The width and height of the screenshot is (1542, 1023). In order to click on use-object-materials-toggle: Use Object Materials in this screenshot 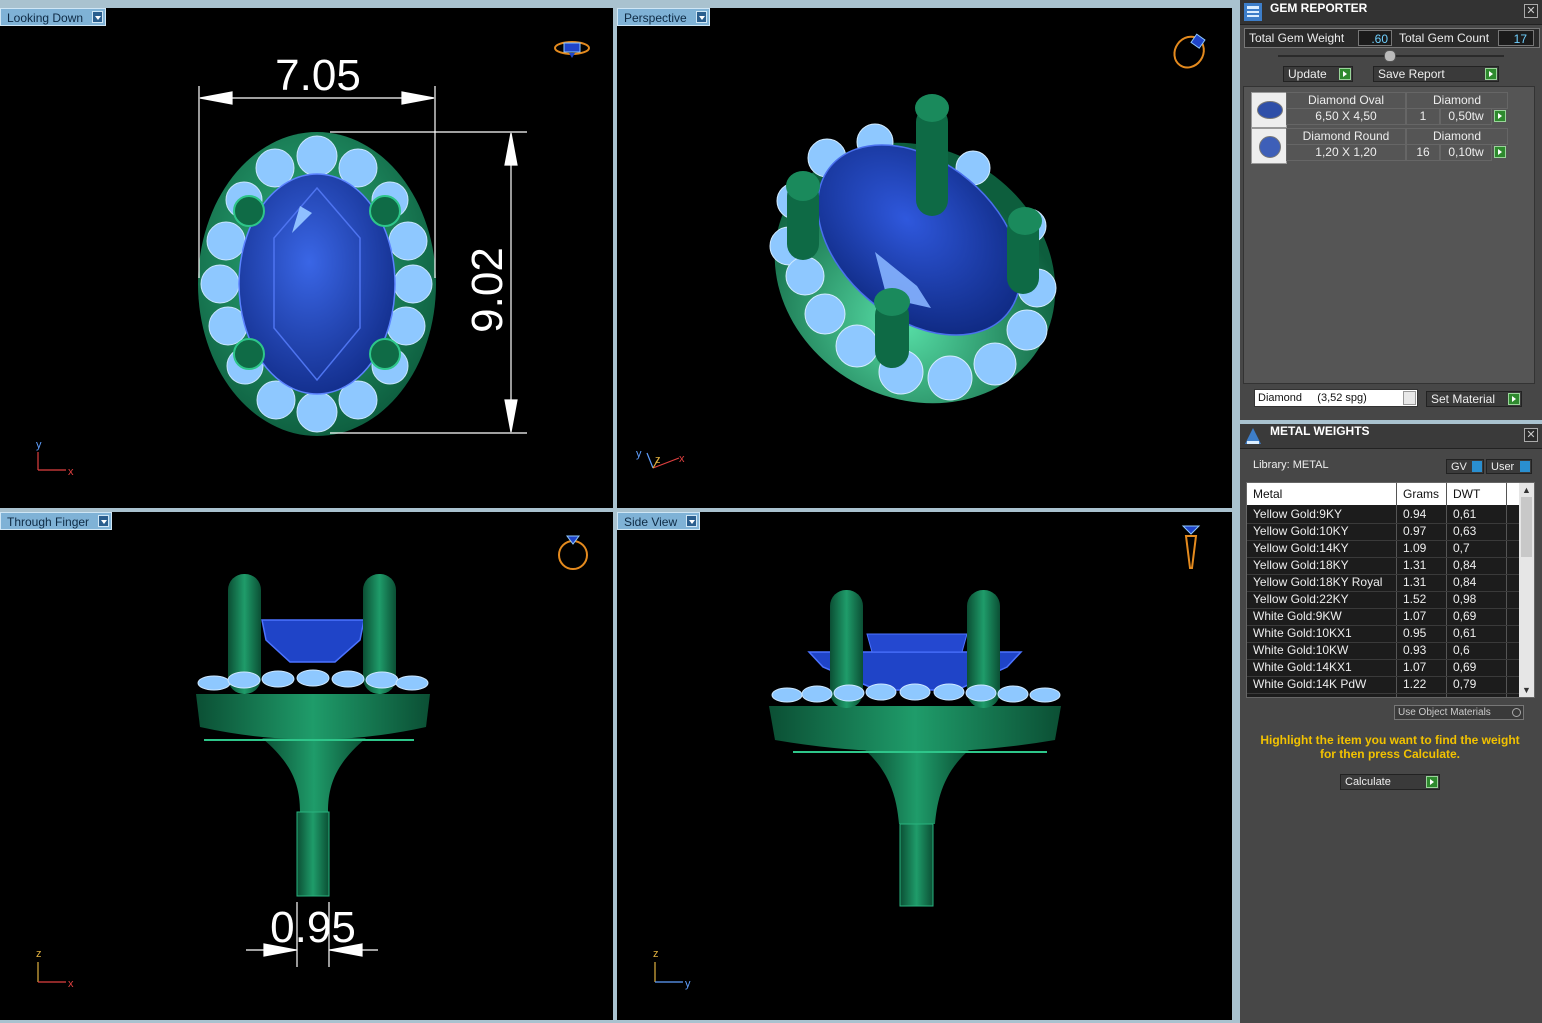, I will do `click(1459, 712)`.